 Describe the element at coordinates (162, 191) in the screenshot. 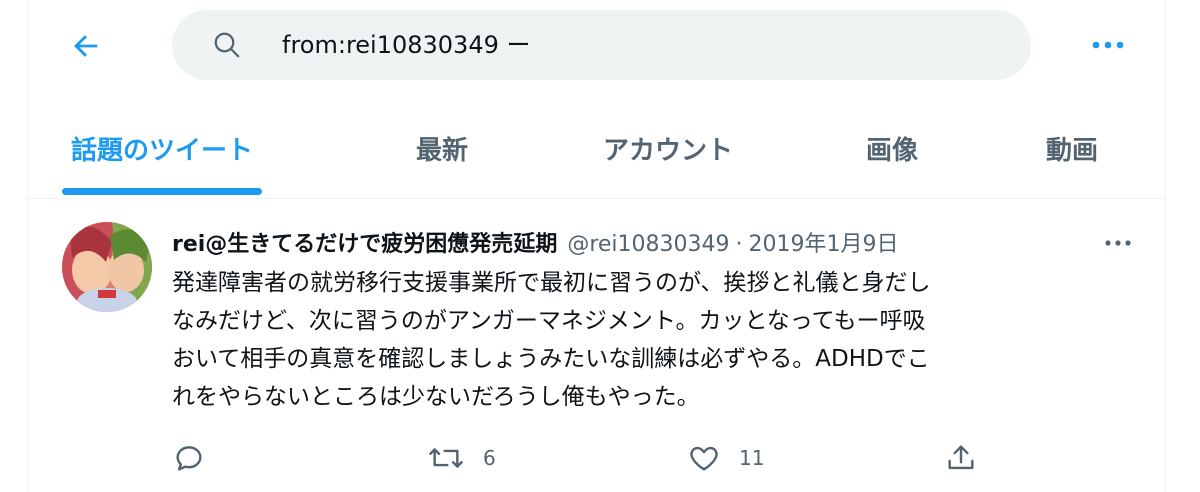

I see `active-tab-indicator` at that location.